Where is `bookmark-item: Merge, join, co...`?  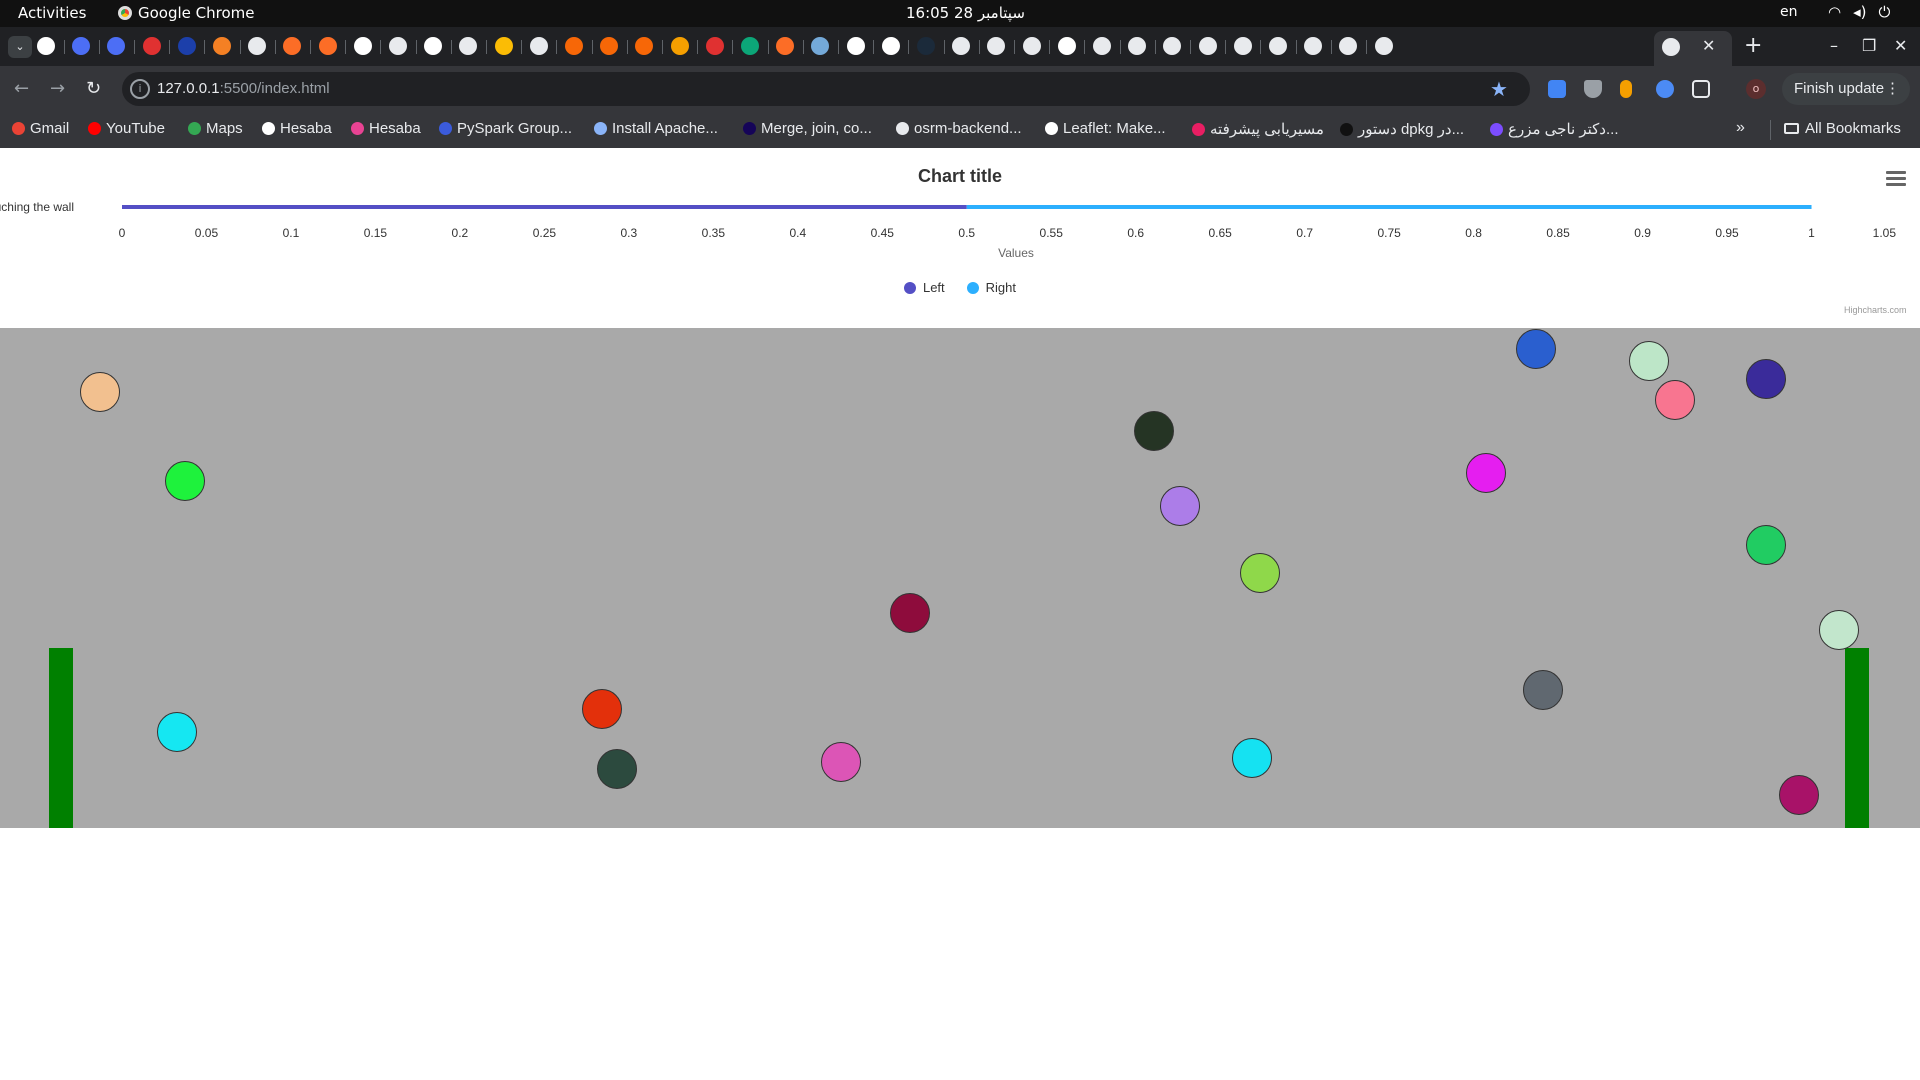 bookmark-item: Merge, join, co... is located at coordinates (807, 128).